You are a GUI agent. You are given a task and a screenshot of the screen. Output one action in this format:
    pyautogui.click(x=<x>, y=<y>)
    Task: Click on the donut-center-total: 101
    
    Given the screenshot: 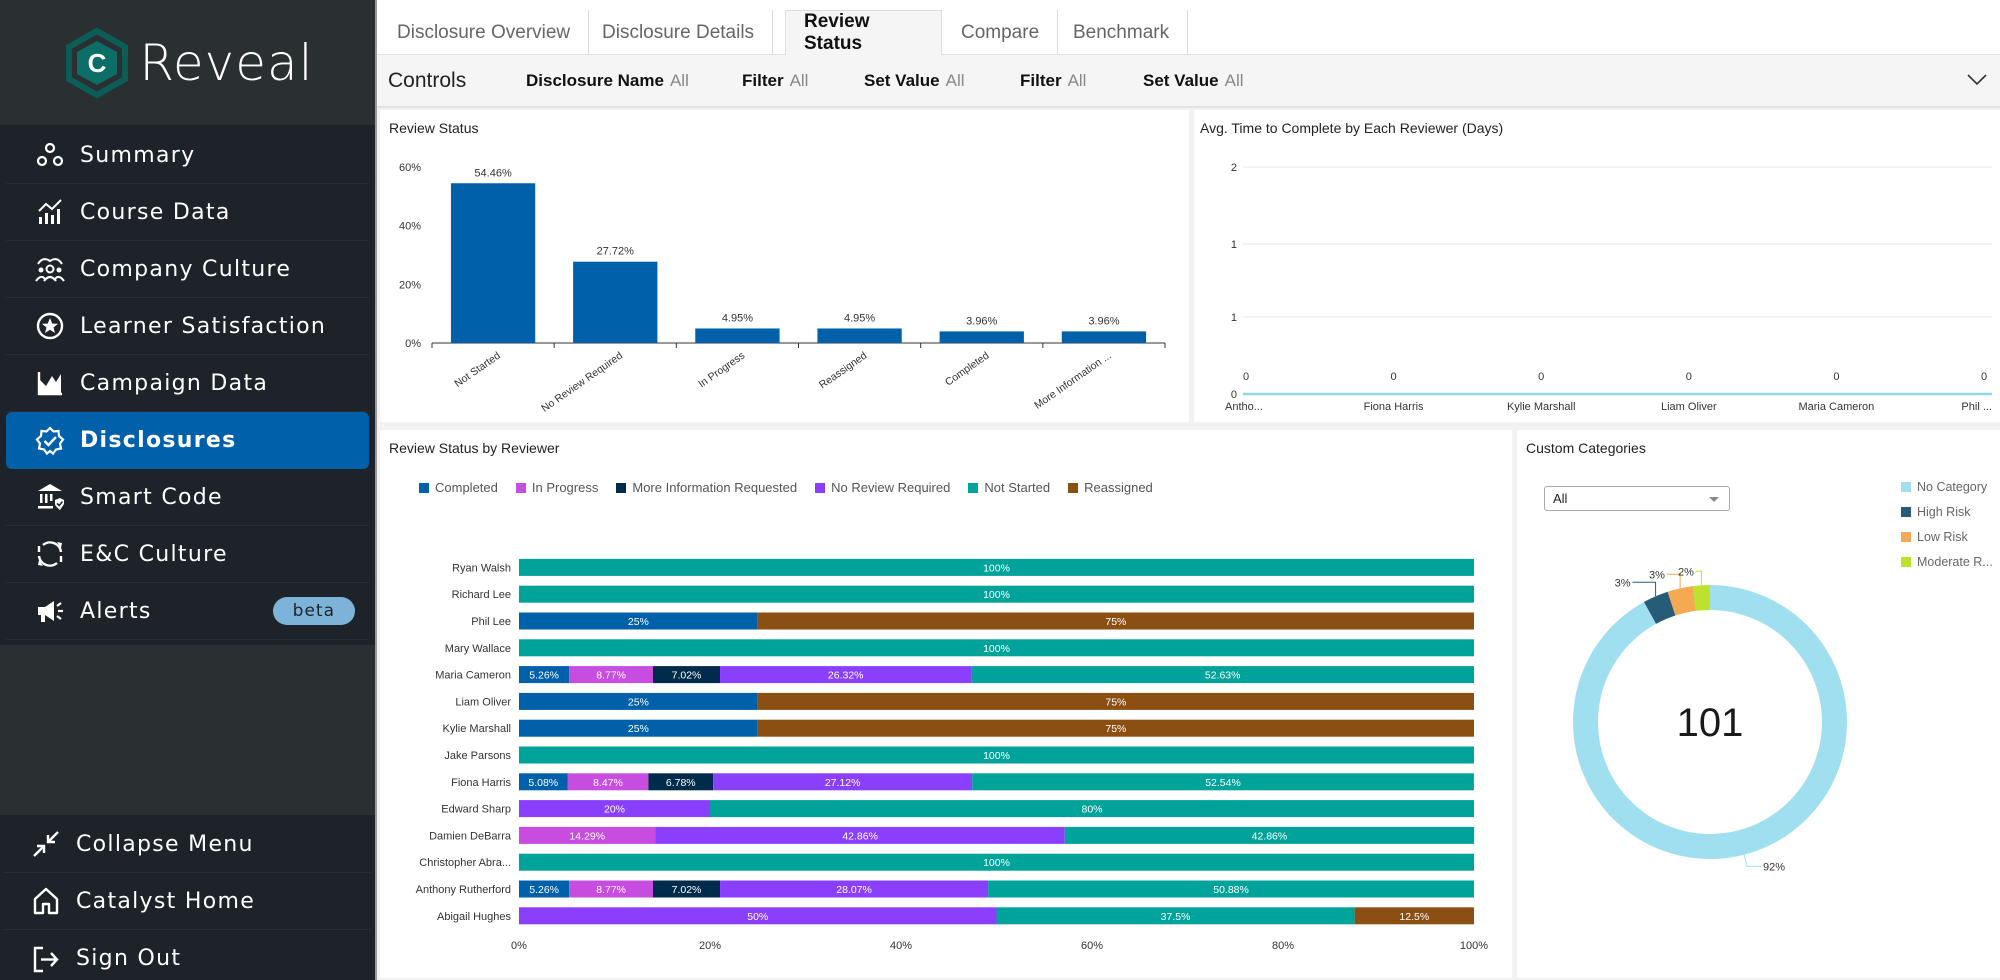 What is the action you would take?
    pyautogui.click(x=1710, y=723)
    